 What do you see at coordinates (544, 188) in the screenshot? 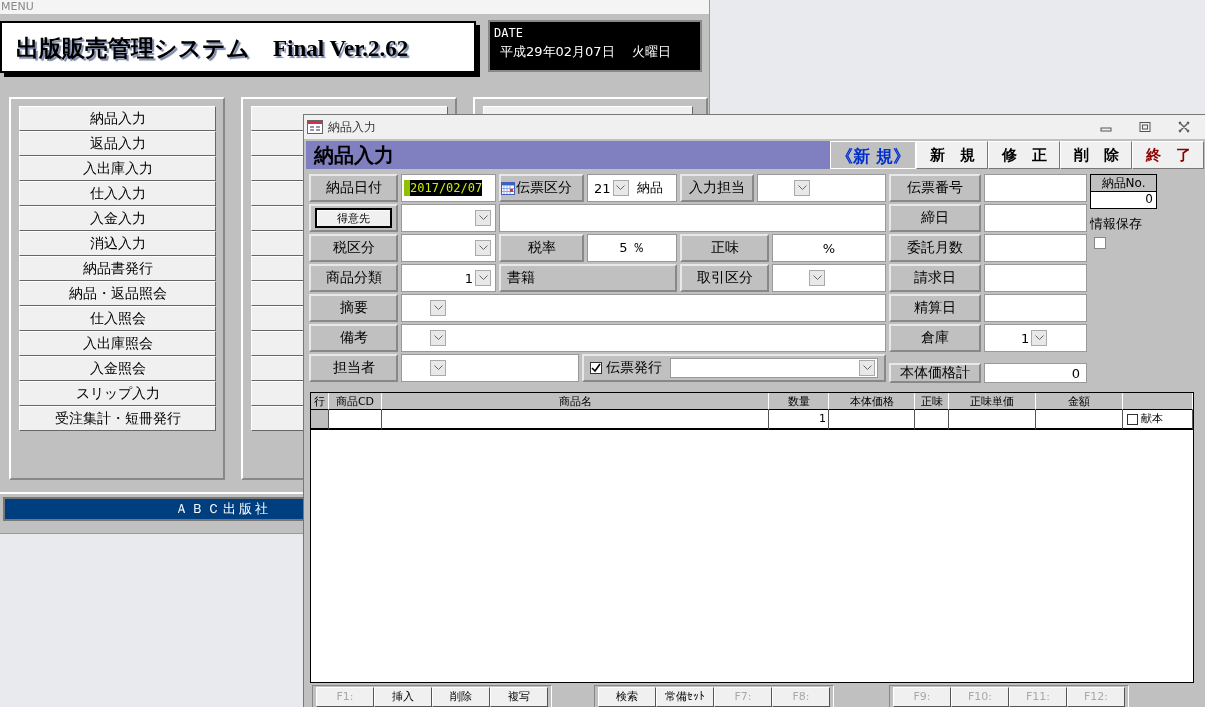
I see `field-label: 伝票区分` at bounding box center [544, 188].